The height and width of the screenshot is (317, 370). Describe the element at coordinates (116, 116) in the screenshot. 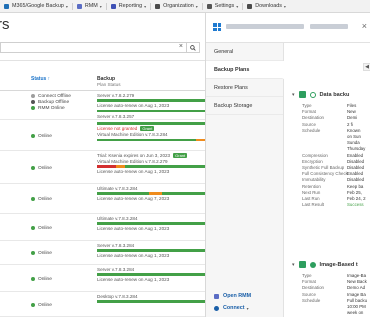

I see `backup-info-text: Server v.7.8.3.257` at that location.